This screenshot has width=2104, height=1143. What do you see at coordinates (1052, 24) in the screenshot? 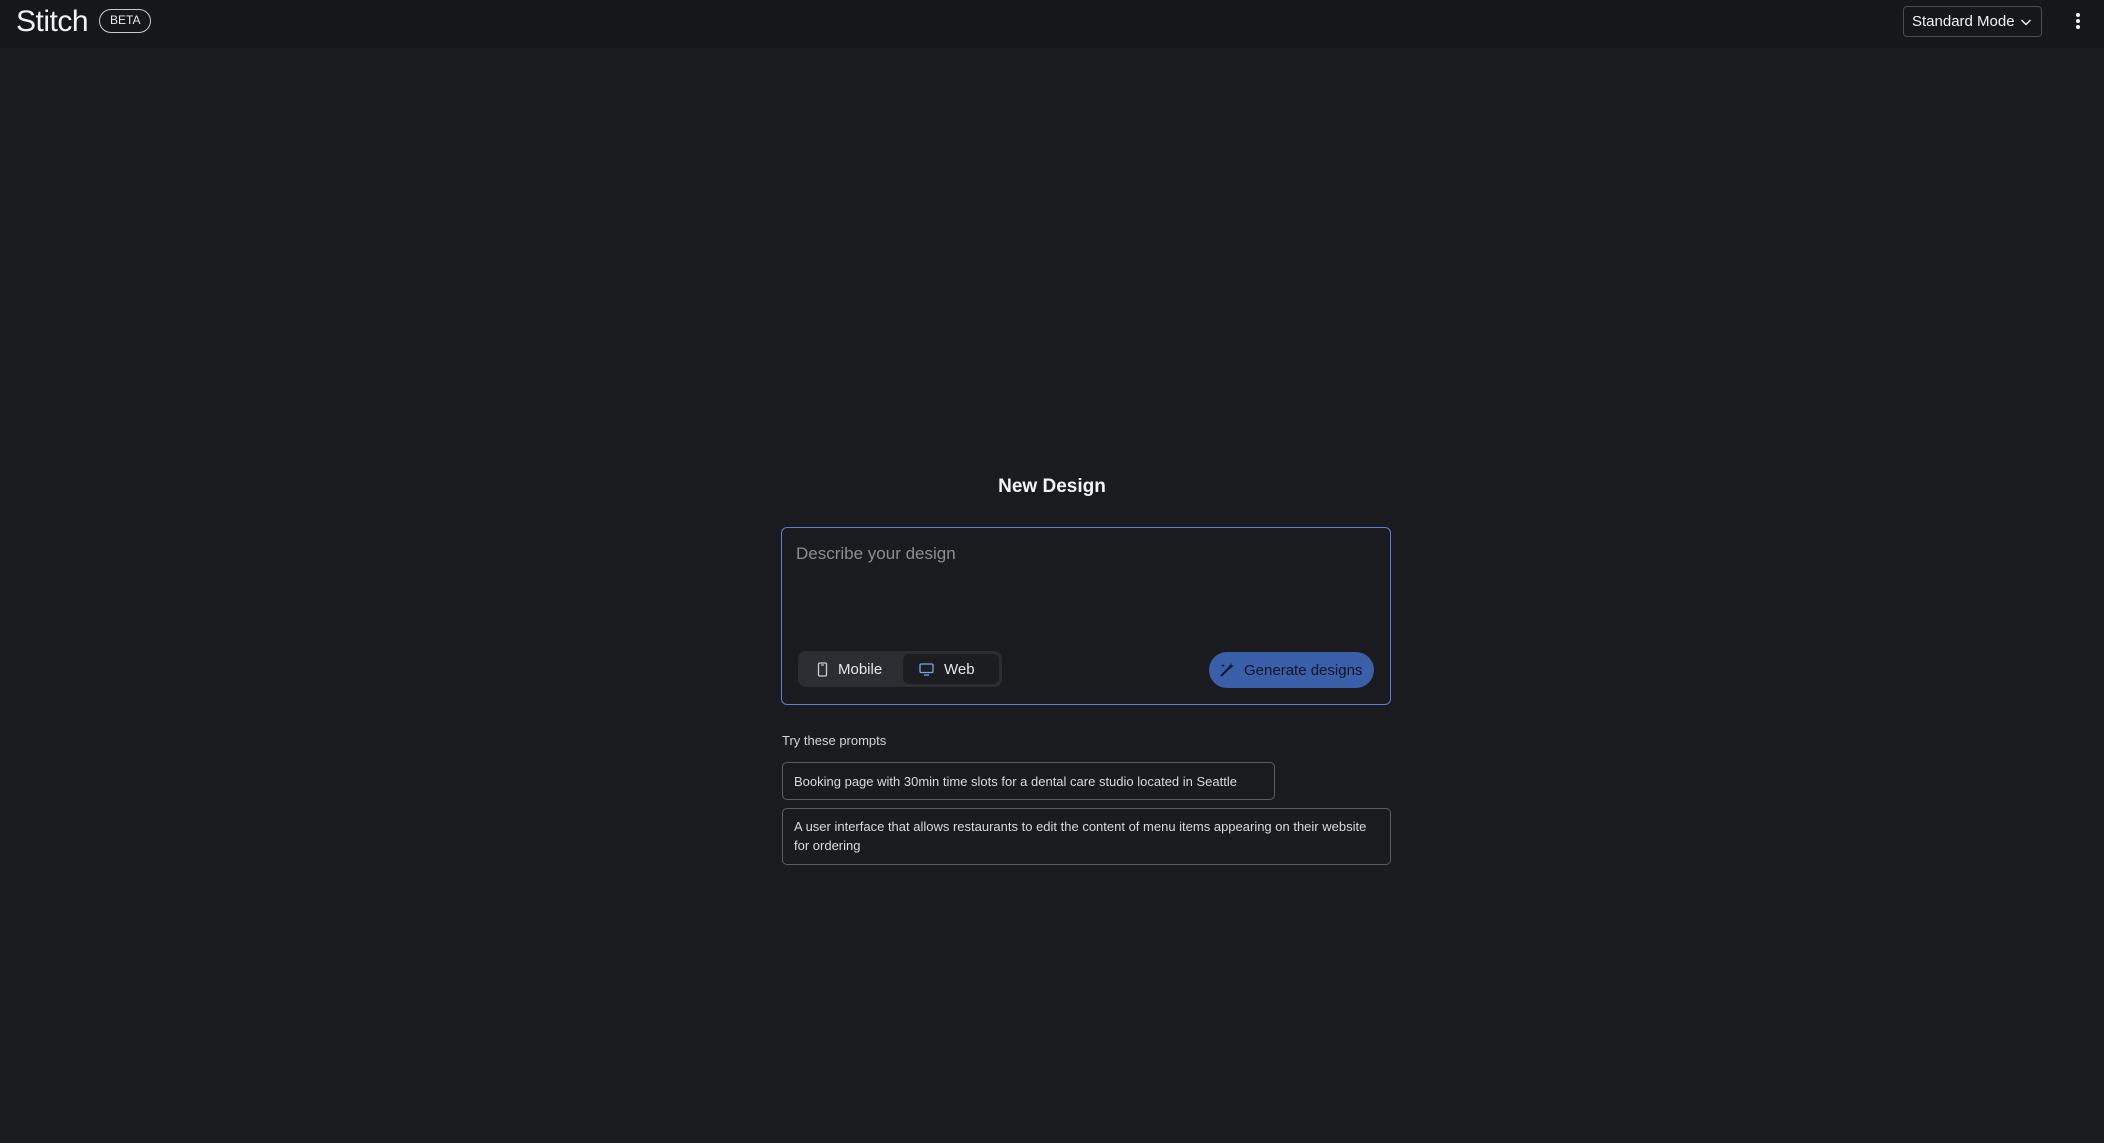
I see `top-bar: Stitch BETA Standard Mode` at bounding box center [1052, 24].